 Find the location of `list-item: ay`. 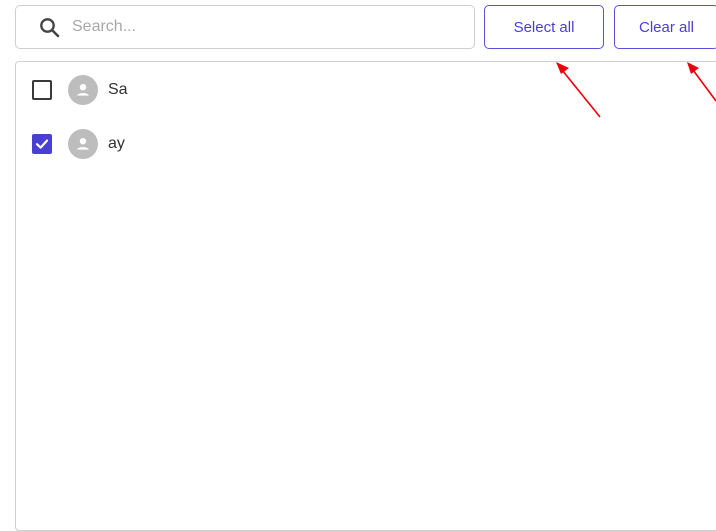

list-item: ay is located at coordinates (182, 144).